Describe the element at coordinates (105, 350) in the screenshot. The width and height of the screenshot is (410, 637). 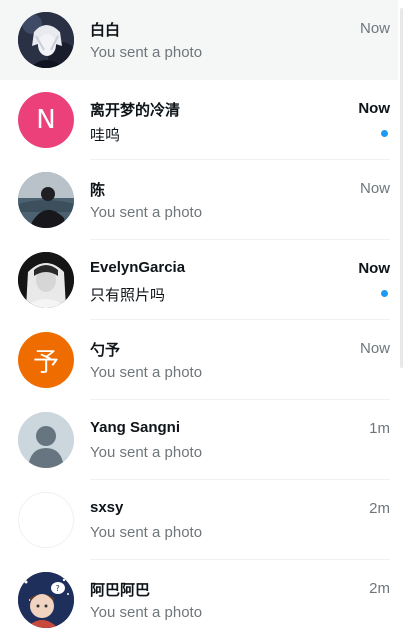
I see `conversation-name: 勺予` at that location.